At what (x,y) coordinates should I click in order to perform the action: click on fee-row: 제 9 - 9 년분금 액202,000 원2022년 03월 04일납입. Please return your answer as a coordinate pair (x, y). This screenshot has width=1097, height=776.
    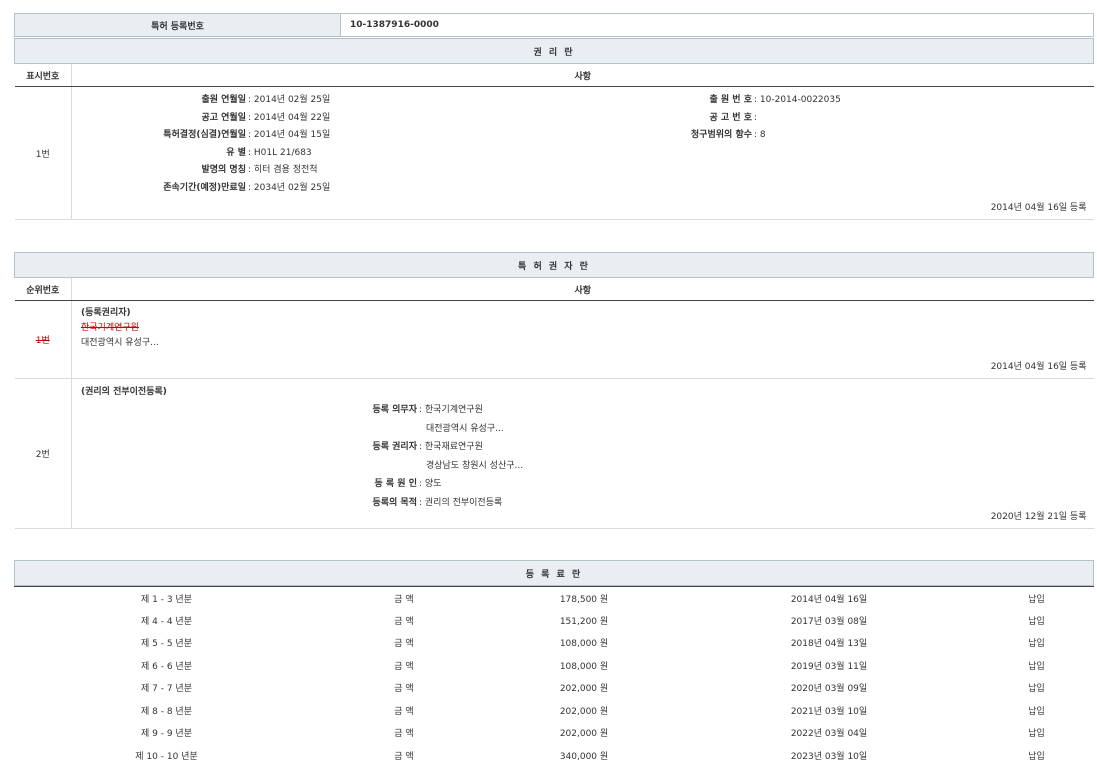
    Looking at the image, I should click on (554, 733).